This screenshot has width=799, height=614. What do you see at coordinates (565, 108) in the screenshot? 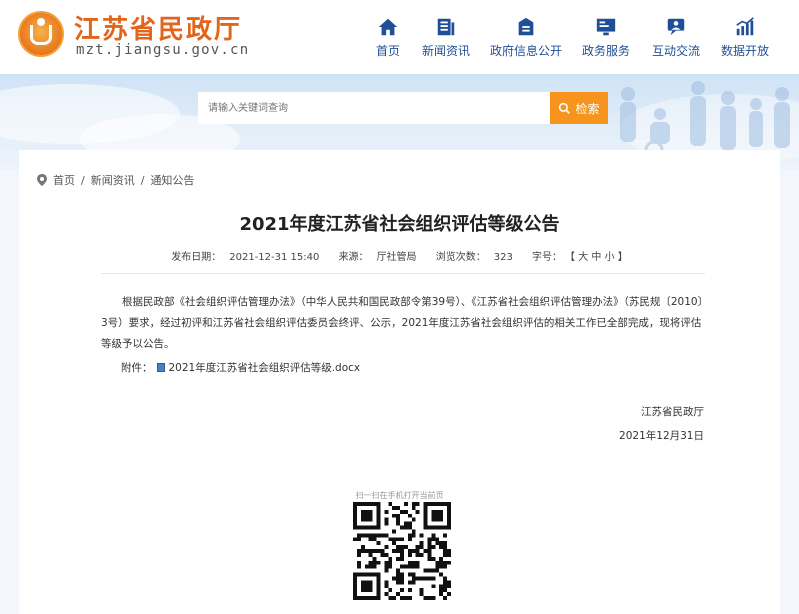
I see `search-icon` at bounding box center [565, 108].